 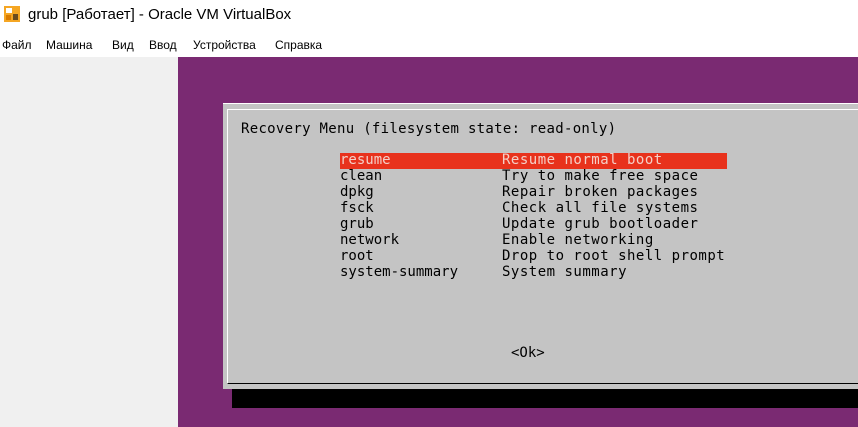 What do you see at coordinates (12, 14) in the screenshot?
I see `virtualbox-app-icon` at bounding box center [12, 14].